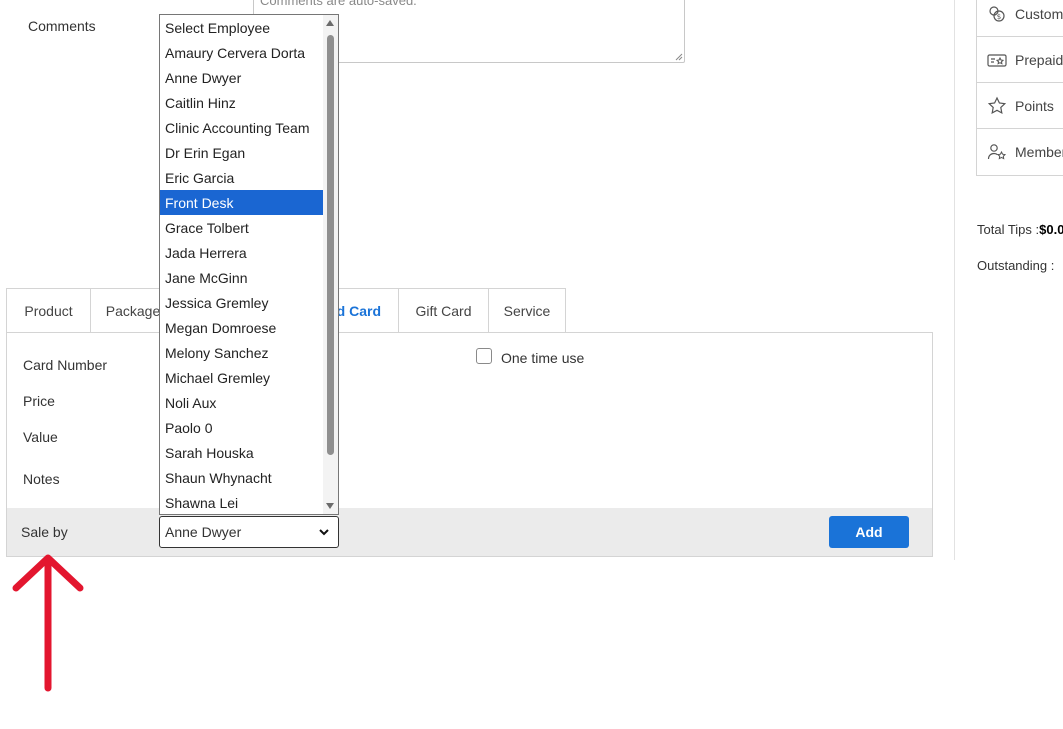 This screenshot has height=729, width=1063. I want to click on star-icon, so click(997, 105).